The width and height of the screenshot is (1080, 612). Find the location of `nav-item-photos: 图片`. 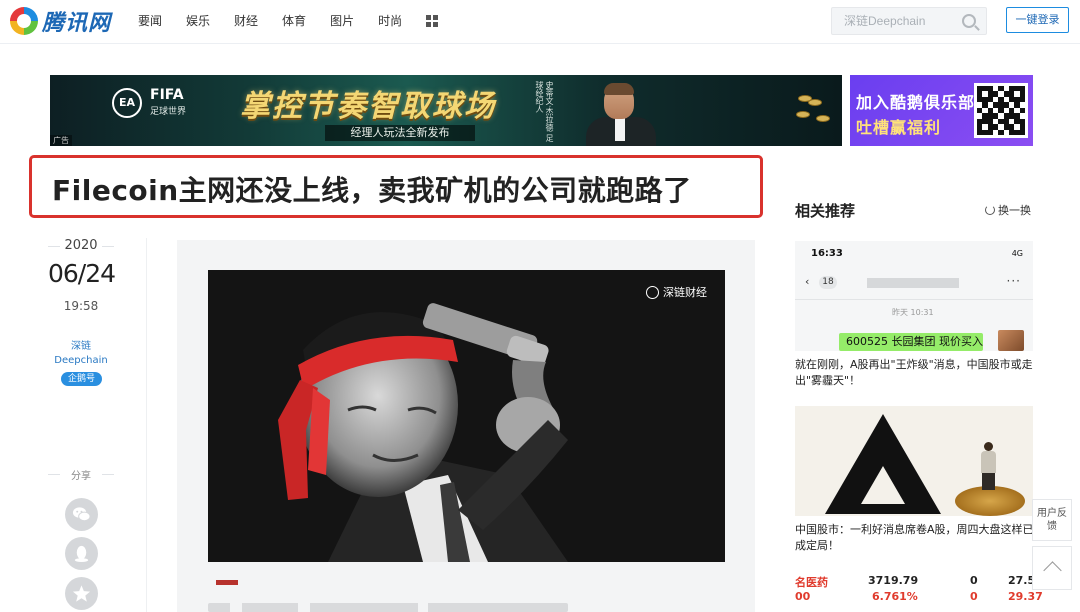

nav-item-photos: 图片 is located at coordinates (342, 21).